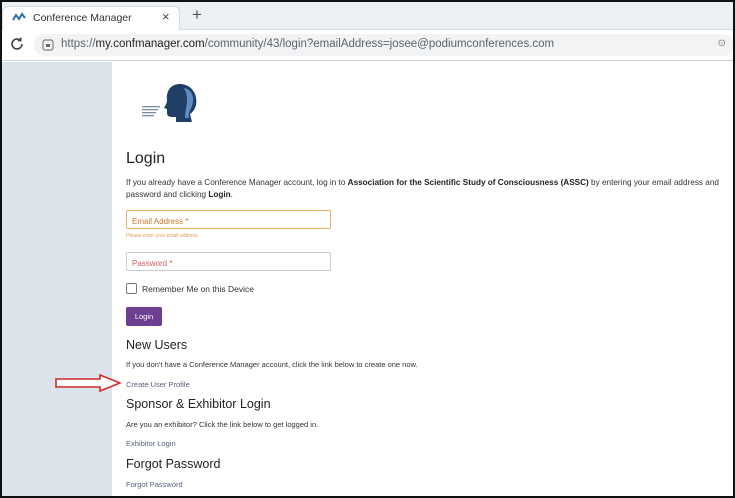 The width and height of the screenshot is (735, 498). What do you see at coordinates (48, 45) in the screenshot?
I see `site-info-icon` at bounding box center [48, 45].